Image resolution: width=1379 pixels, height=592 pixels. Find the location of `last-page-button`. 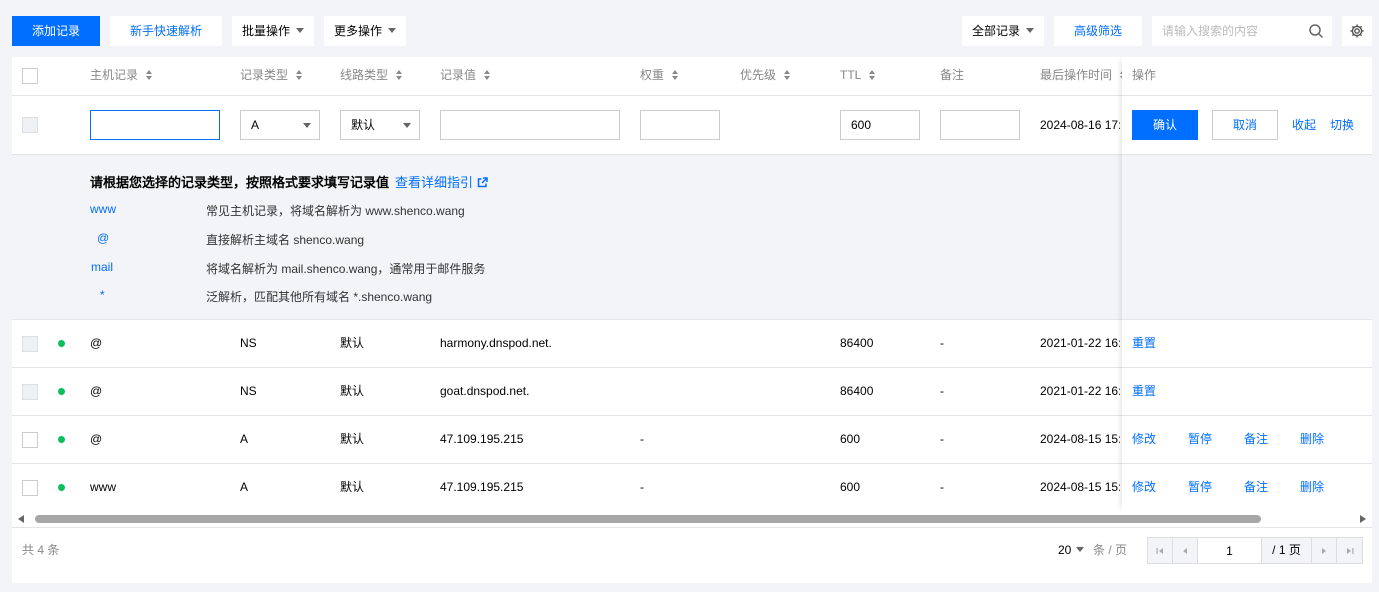

last-page-button is located at coordinates (1349, 550).